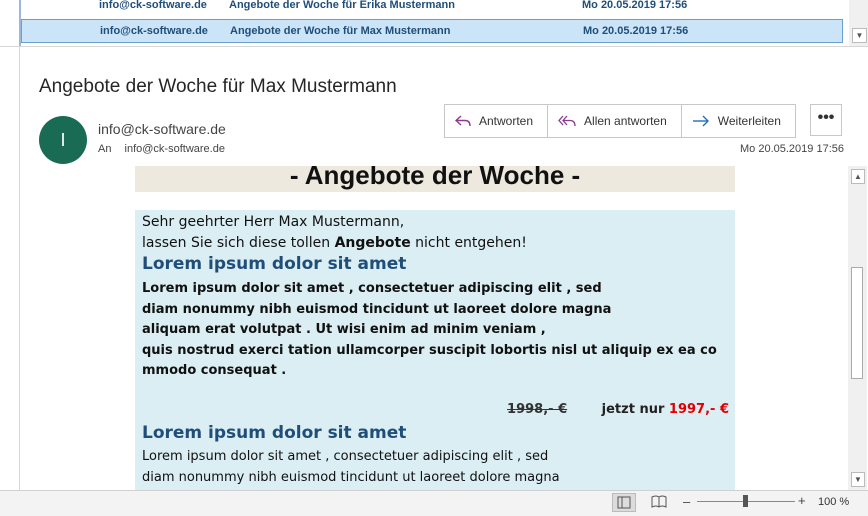 Image resolution: width=868 pixels, height=516 pixels. Describe the element at coordinates (792, 149) in the screenshot. I see `received-date: Mo 20.05.2019 17:56` at that location.